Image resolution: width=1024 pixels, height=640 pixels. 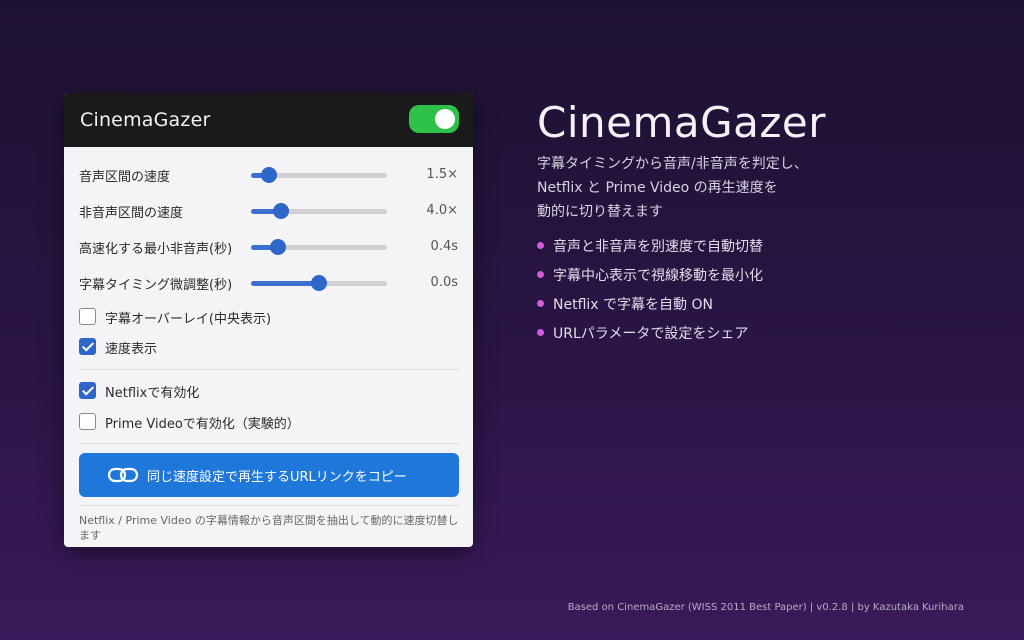 What do you see at coordinates (277, 477) in the screenshot?
I see `copy-url-label: 同じ速度設定で再生するURLリンクをコピー` at bounding box center [277, 477].